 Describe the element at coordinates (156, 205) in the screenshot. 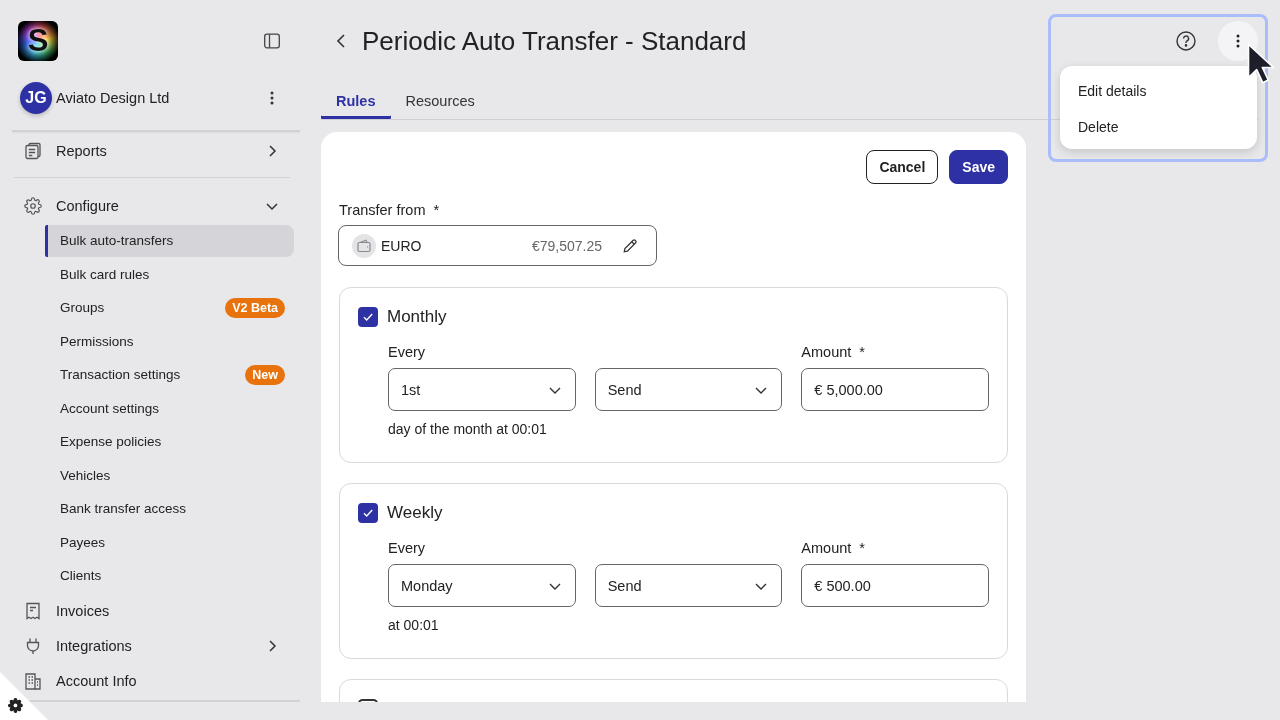

I see `nav-item: Configure` at that location.